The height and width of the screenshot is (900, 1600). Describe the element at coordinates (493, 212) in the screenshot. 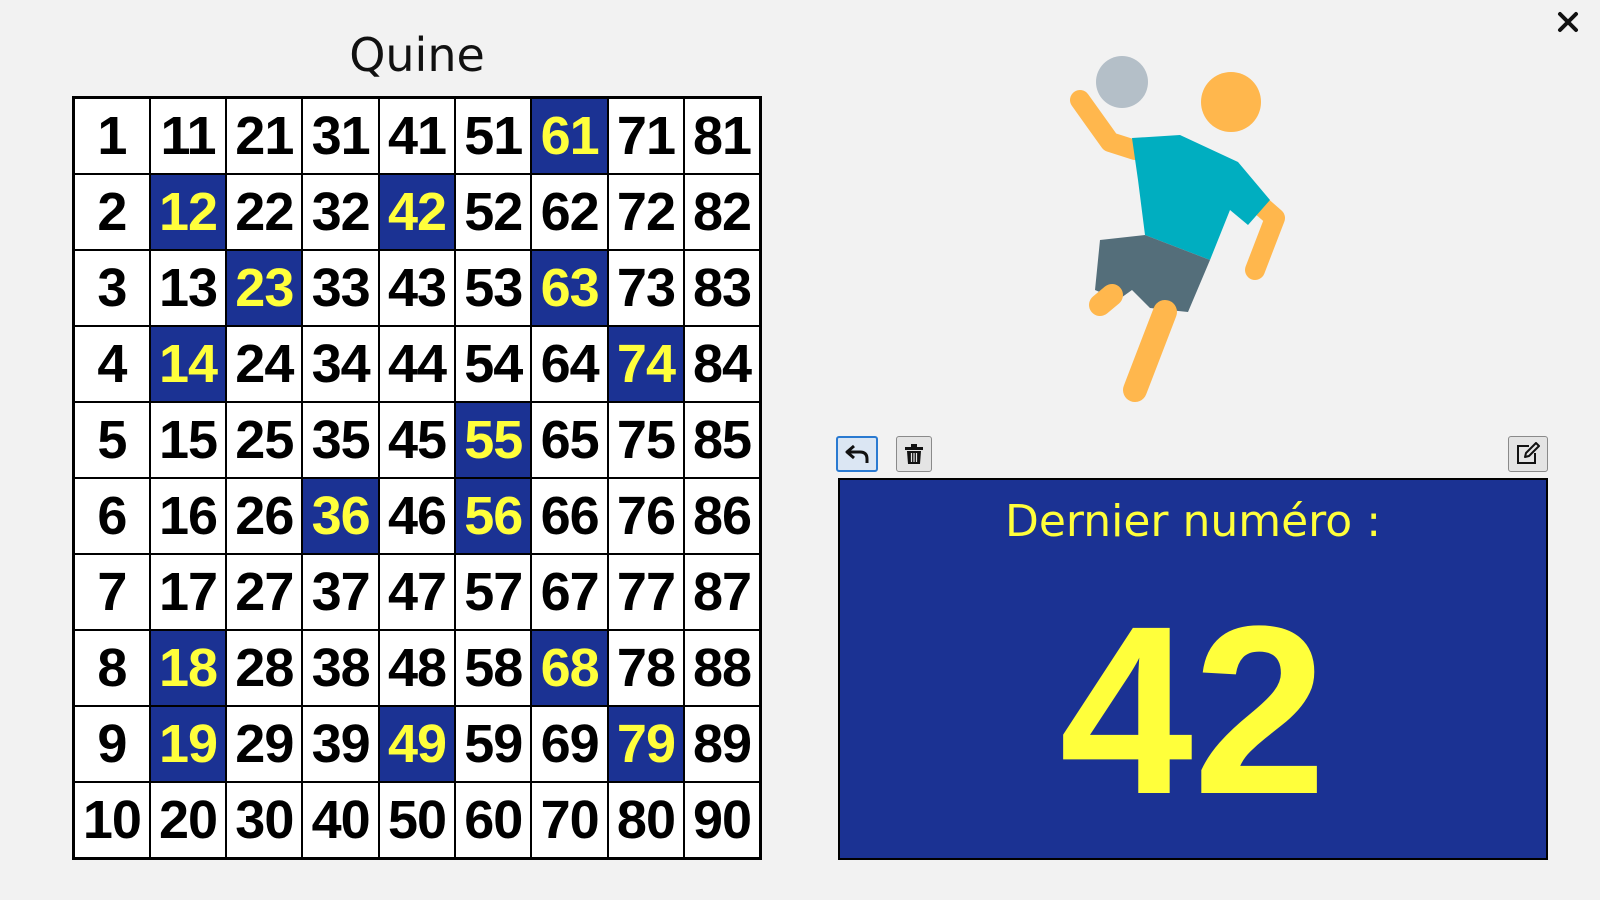

I see `board-cell: 52` at that location.